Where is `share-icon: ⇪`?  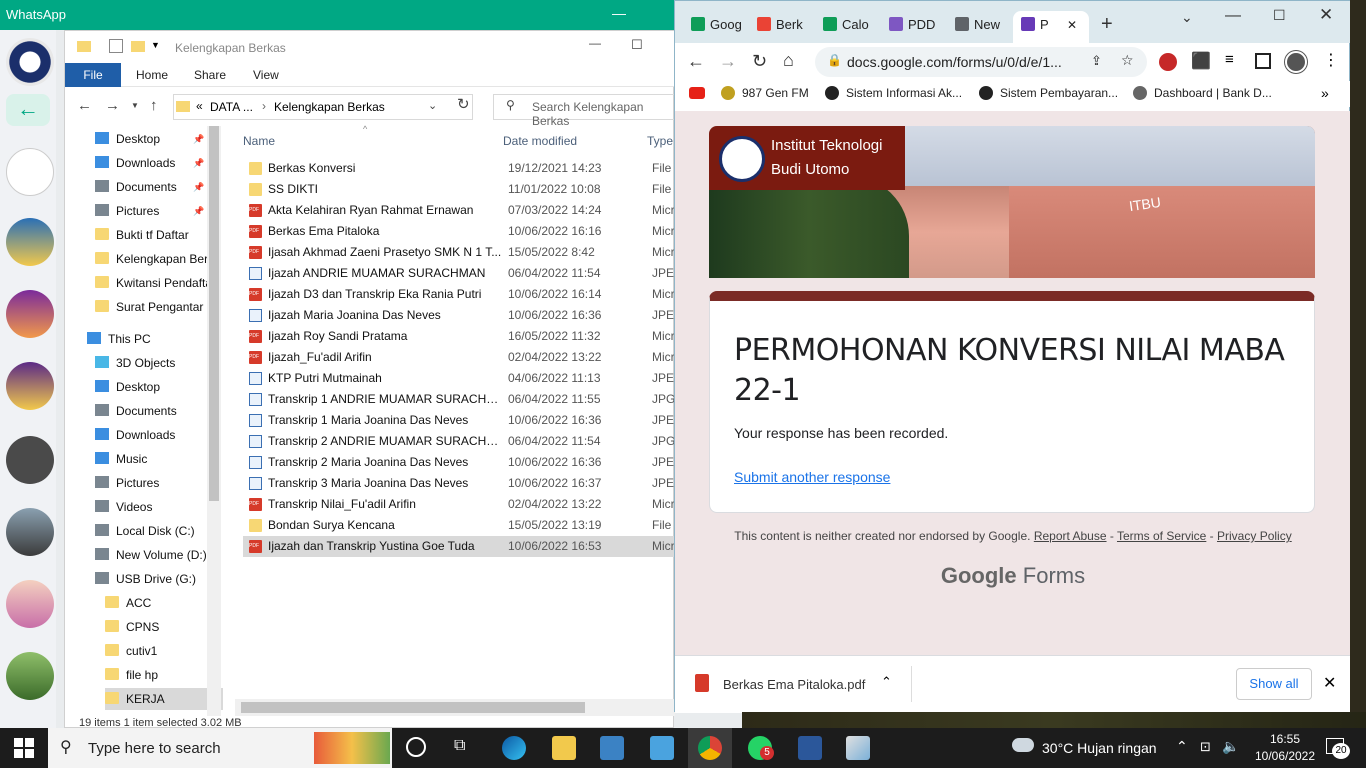 share-icon: ⇪ is located at coordinates (1096, 61).